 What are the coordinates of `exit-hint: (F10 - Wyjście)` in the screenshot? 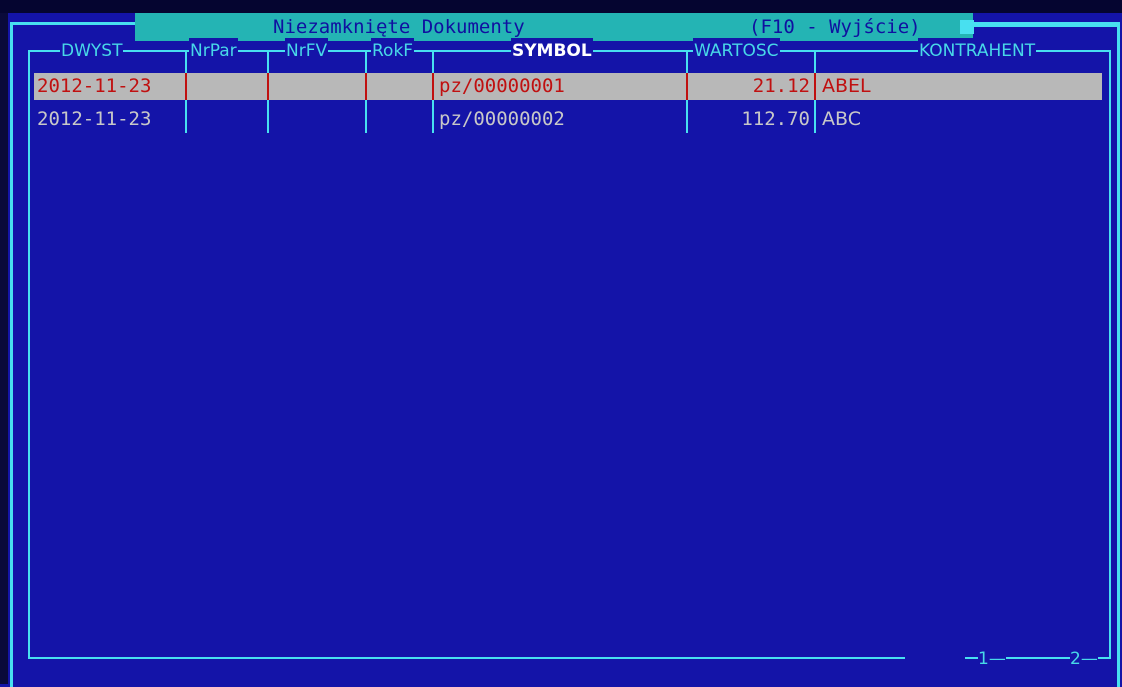 It's located at (835, 27).